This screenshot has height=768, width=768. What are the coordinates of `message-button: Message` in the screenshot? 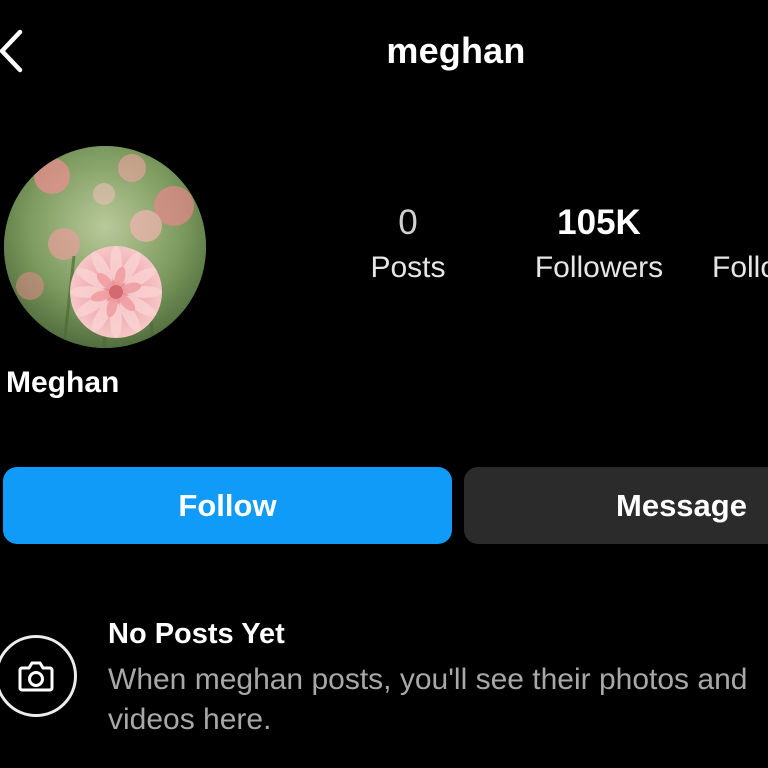 It's located at (616, 505).